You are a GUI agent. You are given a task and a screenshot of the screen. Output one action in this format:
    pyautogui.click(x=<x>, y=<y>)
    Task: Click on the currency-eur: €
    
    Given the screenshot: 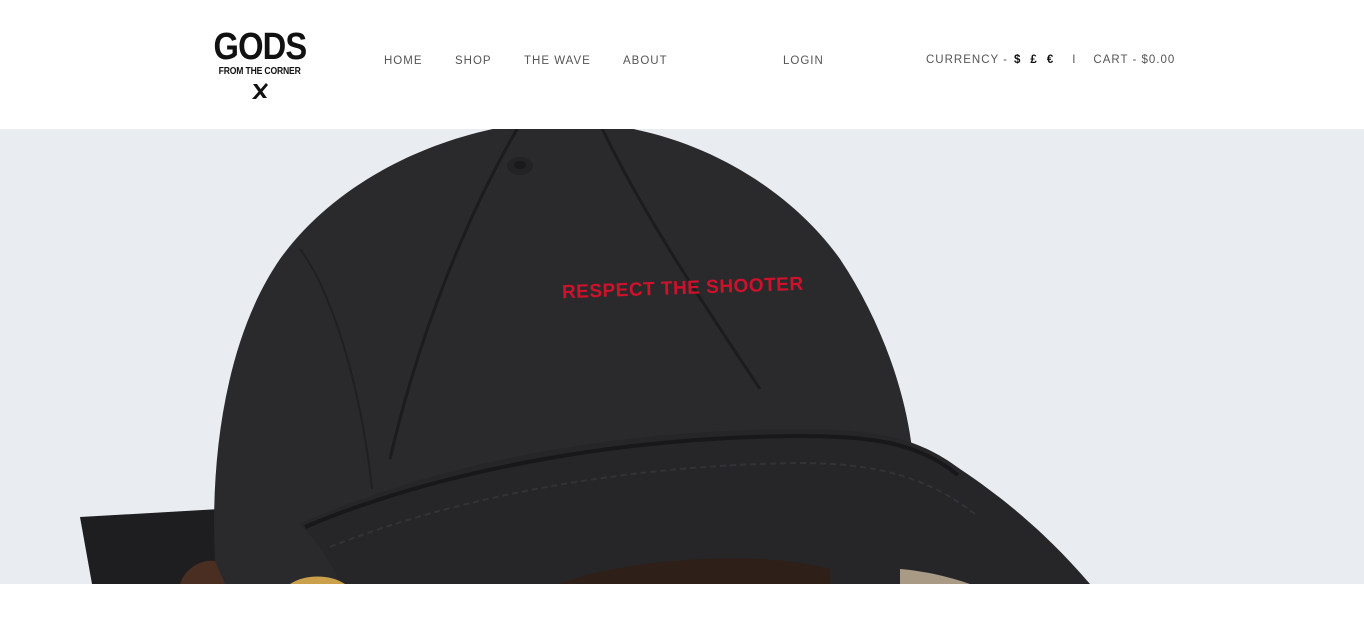 What is the action you would take?
    pyautogui.click(x=1050, y=60)
    